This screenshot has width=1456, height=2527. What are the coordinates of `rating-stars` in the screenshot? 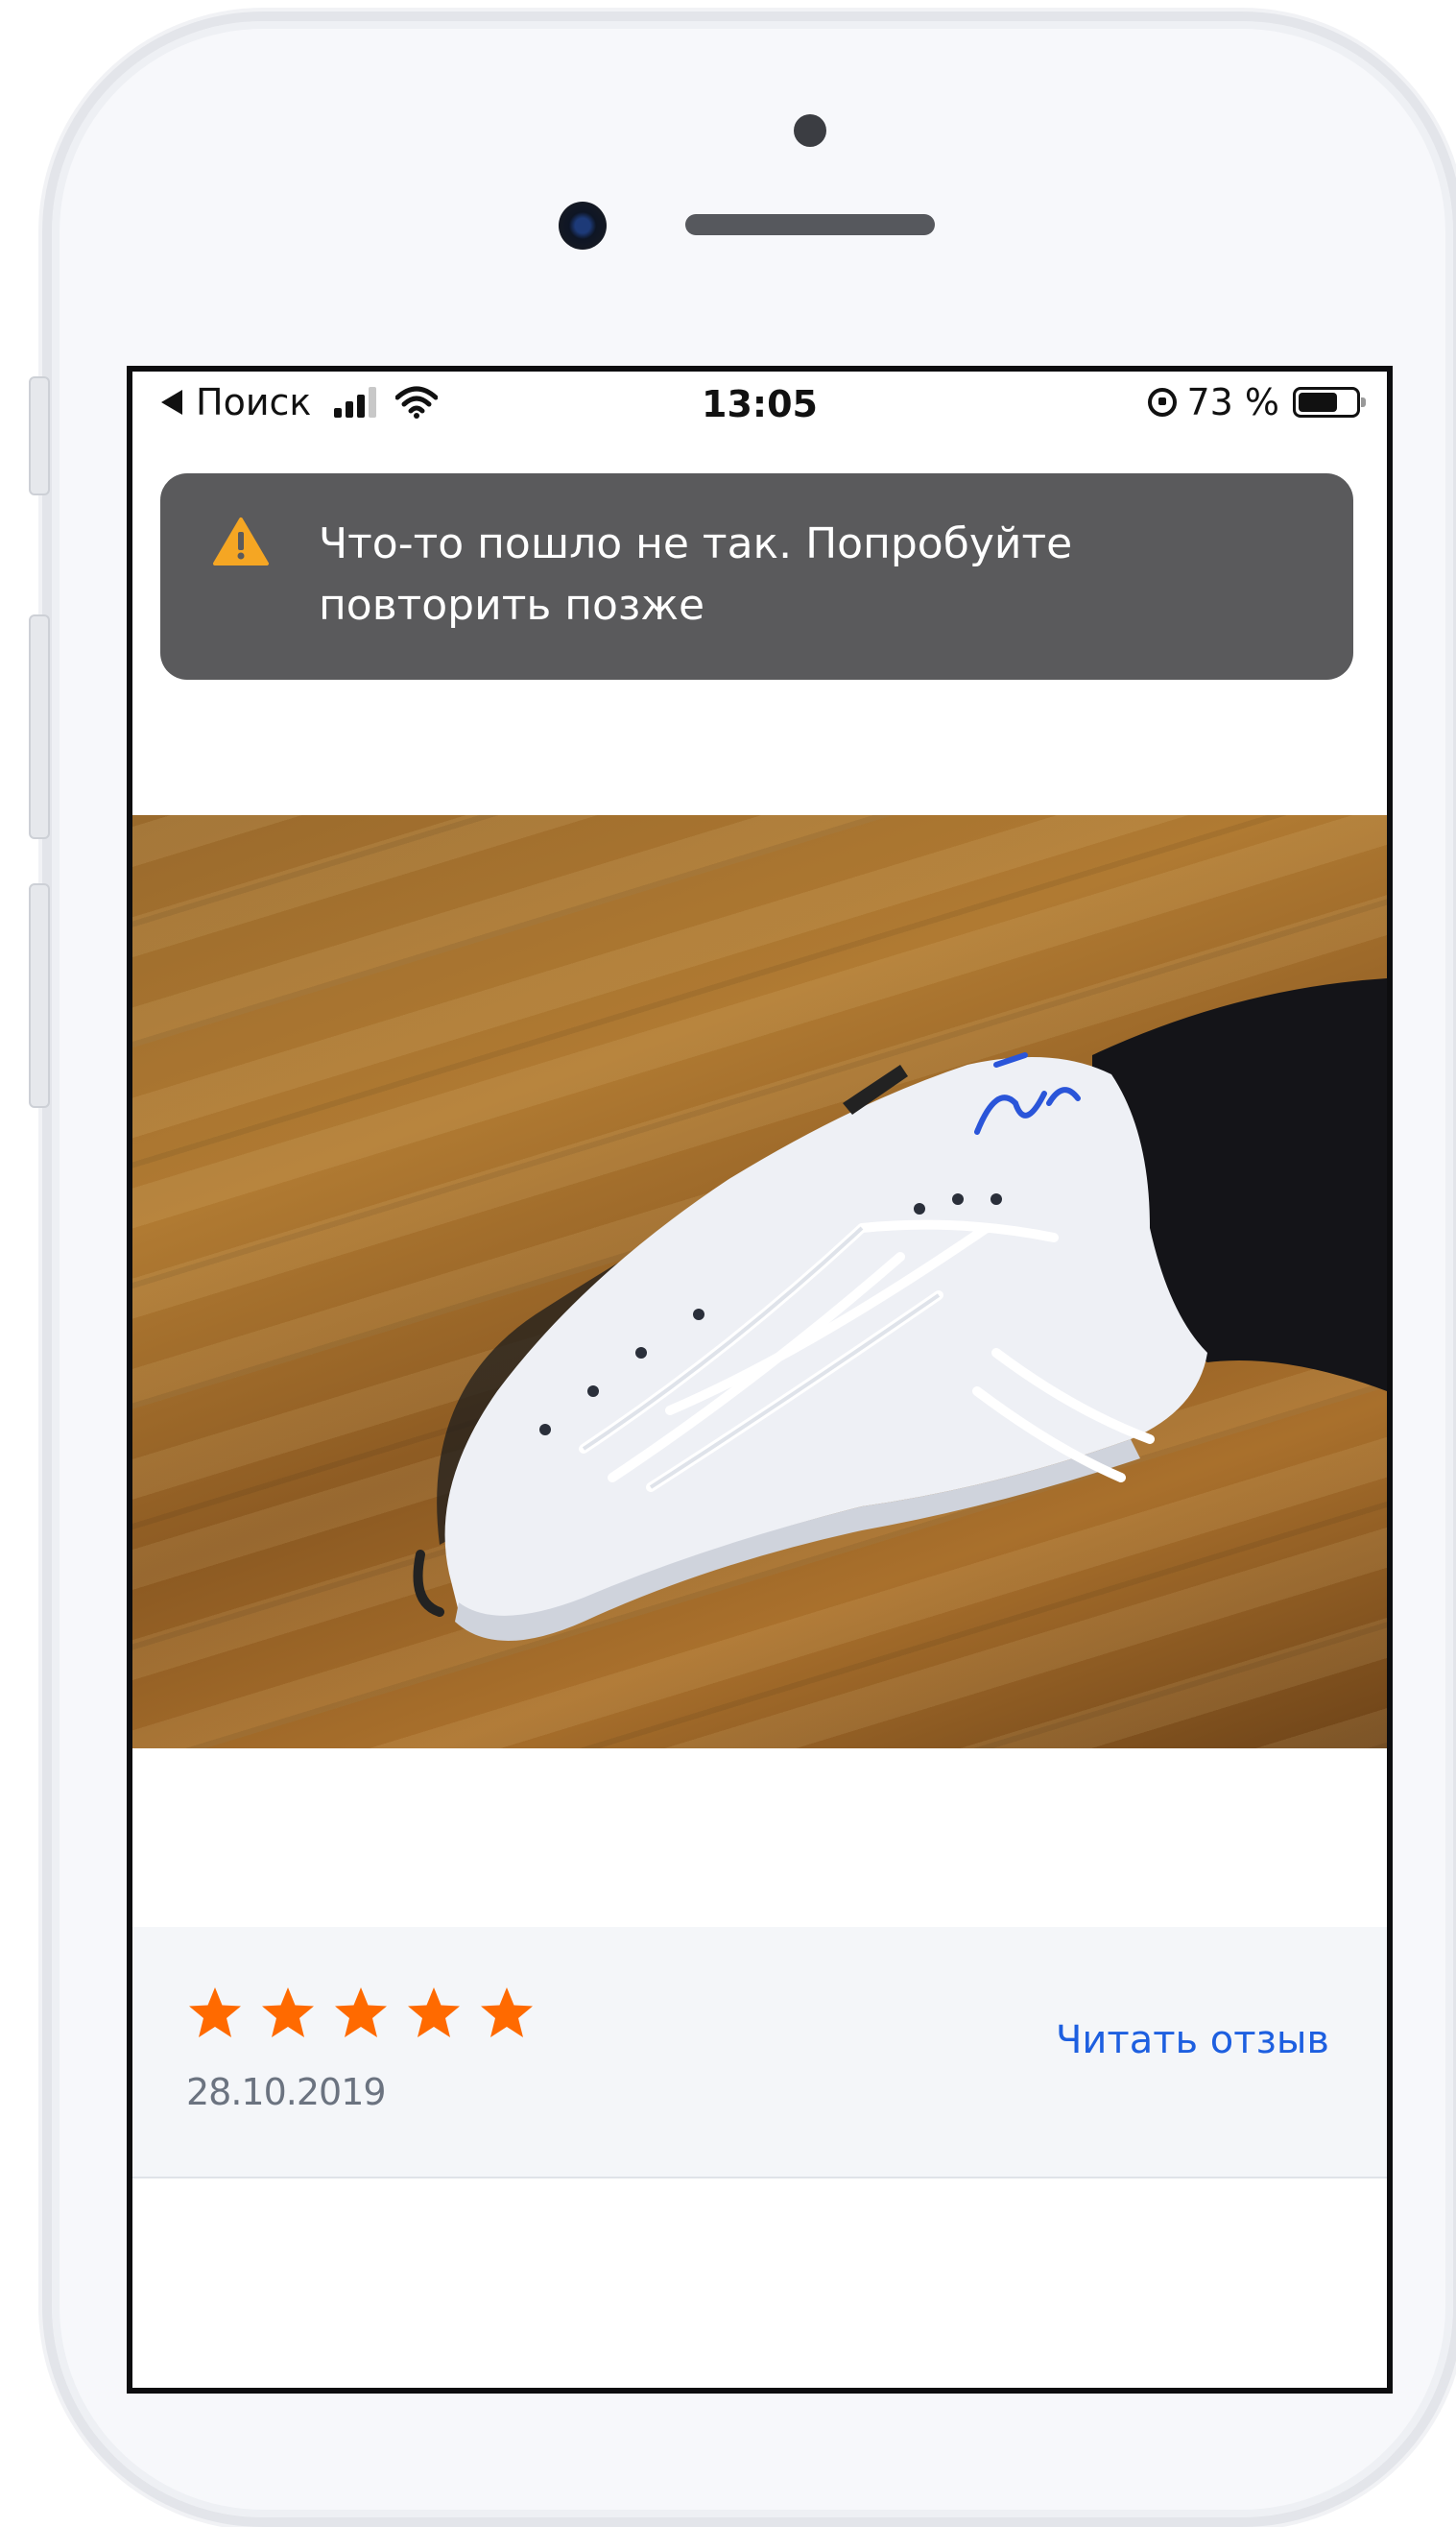 It's located at (361, 2014).